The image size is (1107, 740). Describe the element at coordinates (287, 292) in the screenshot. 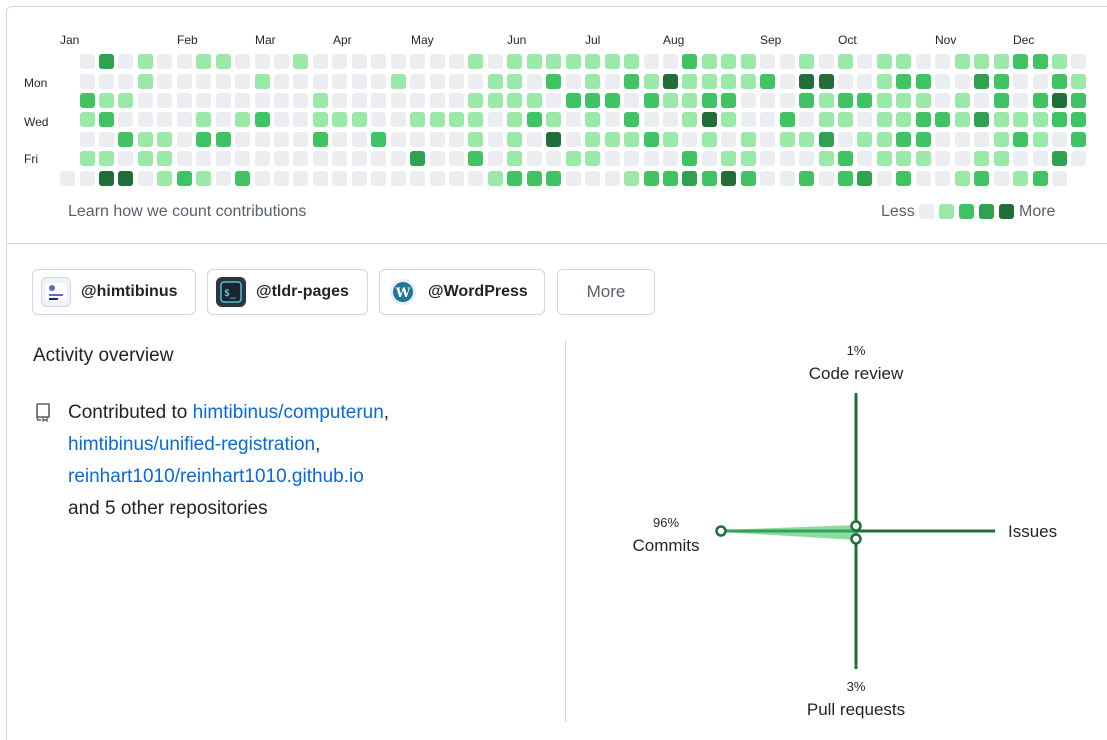

I see `org-button-tldr-pages: $_ @tldr-pages` at that location.